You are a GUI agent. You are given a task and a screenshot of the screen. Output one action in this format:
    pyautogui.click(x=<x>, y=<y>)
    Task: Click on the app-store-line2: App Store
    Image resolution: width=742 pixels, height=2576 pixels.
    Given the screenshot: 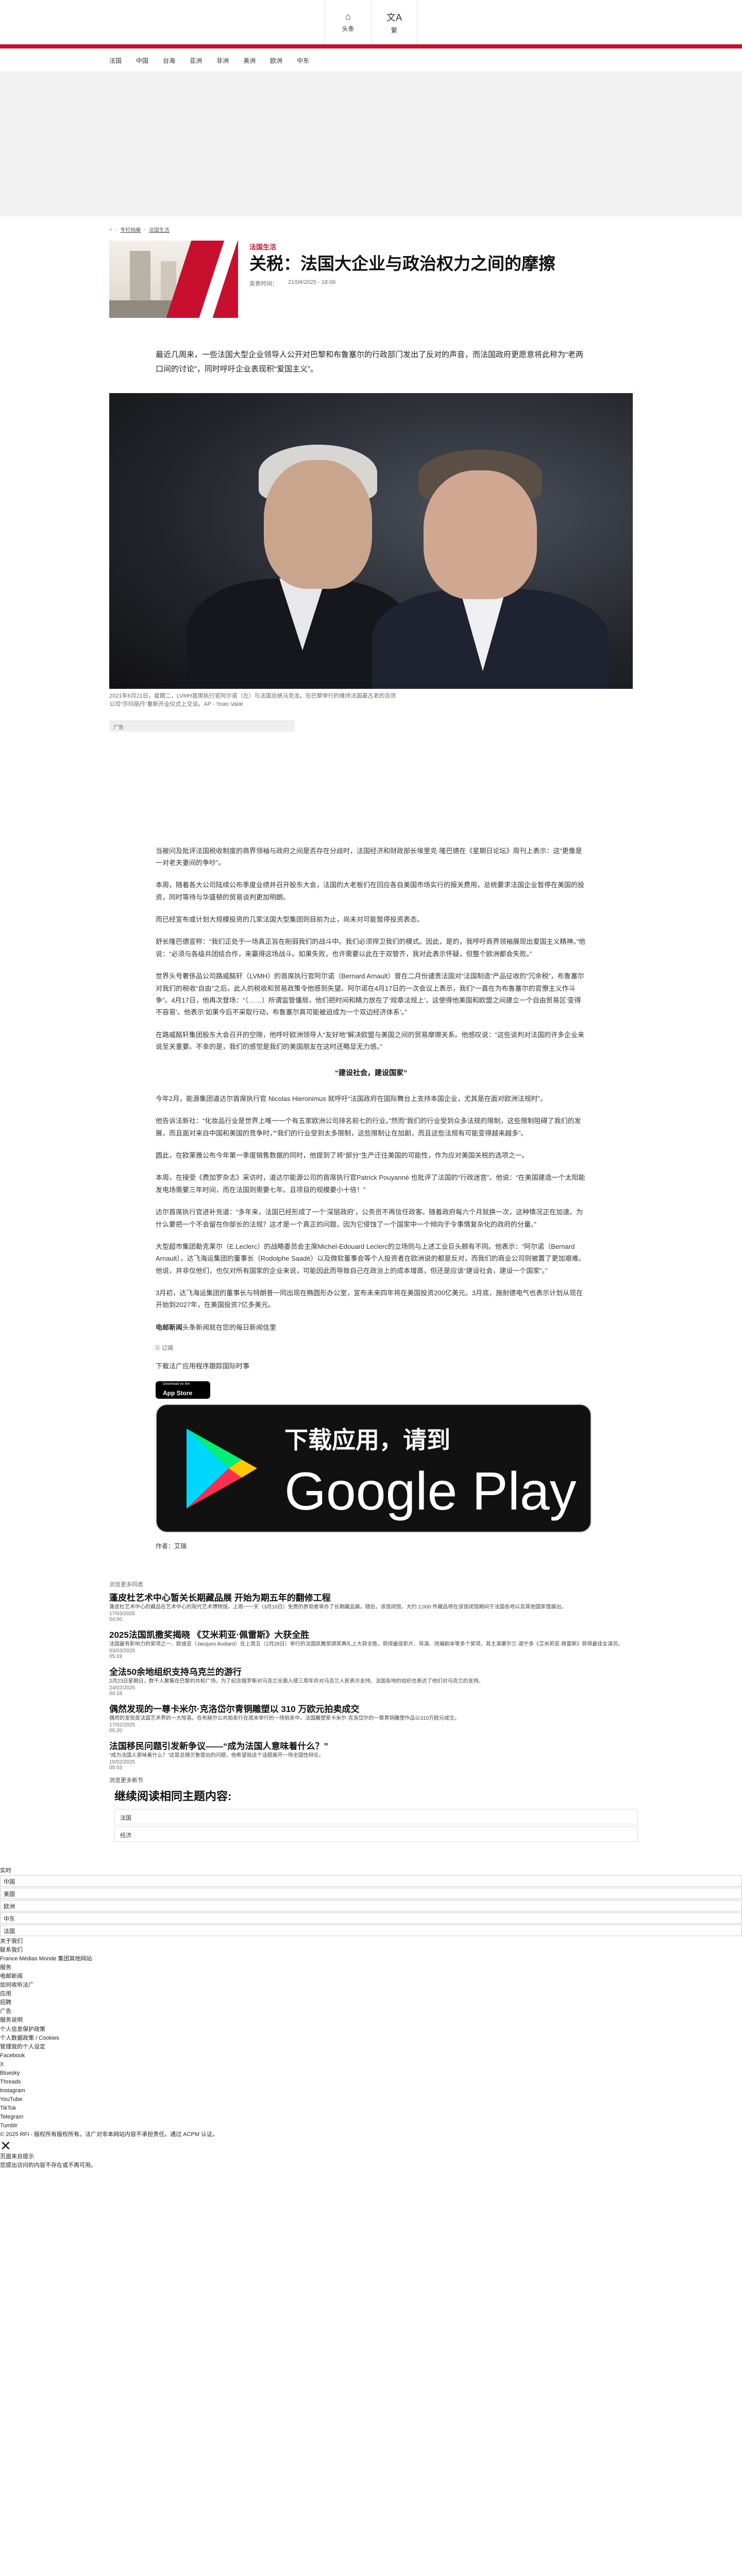 What is the action you would take?
    pyautogui.click(x=178, y=1393)
    